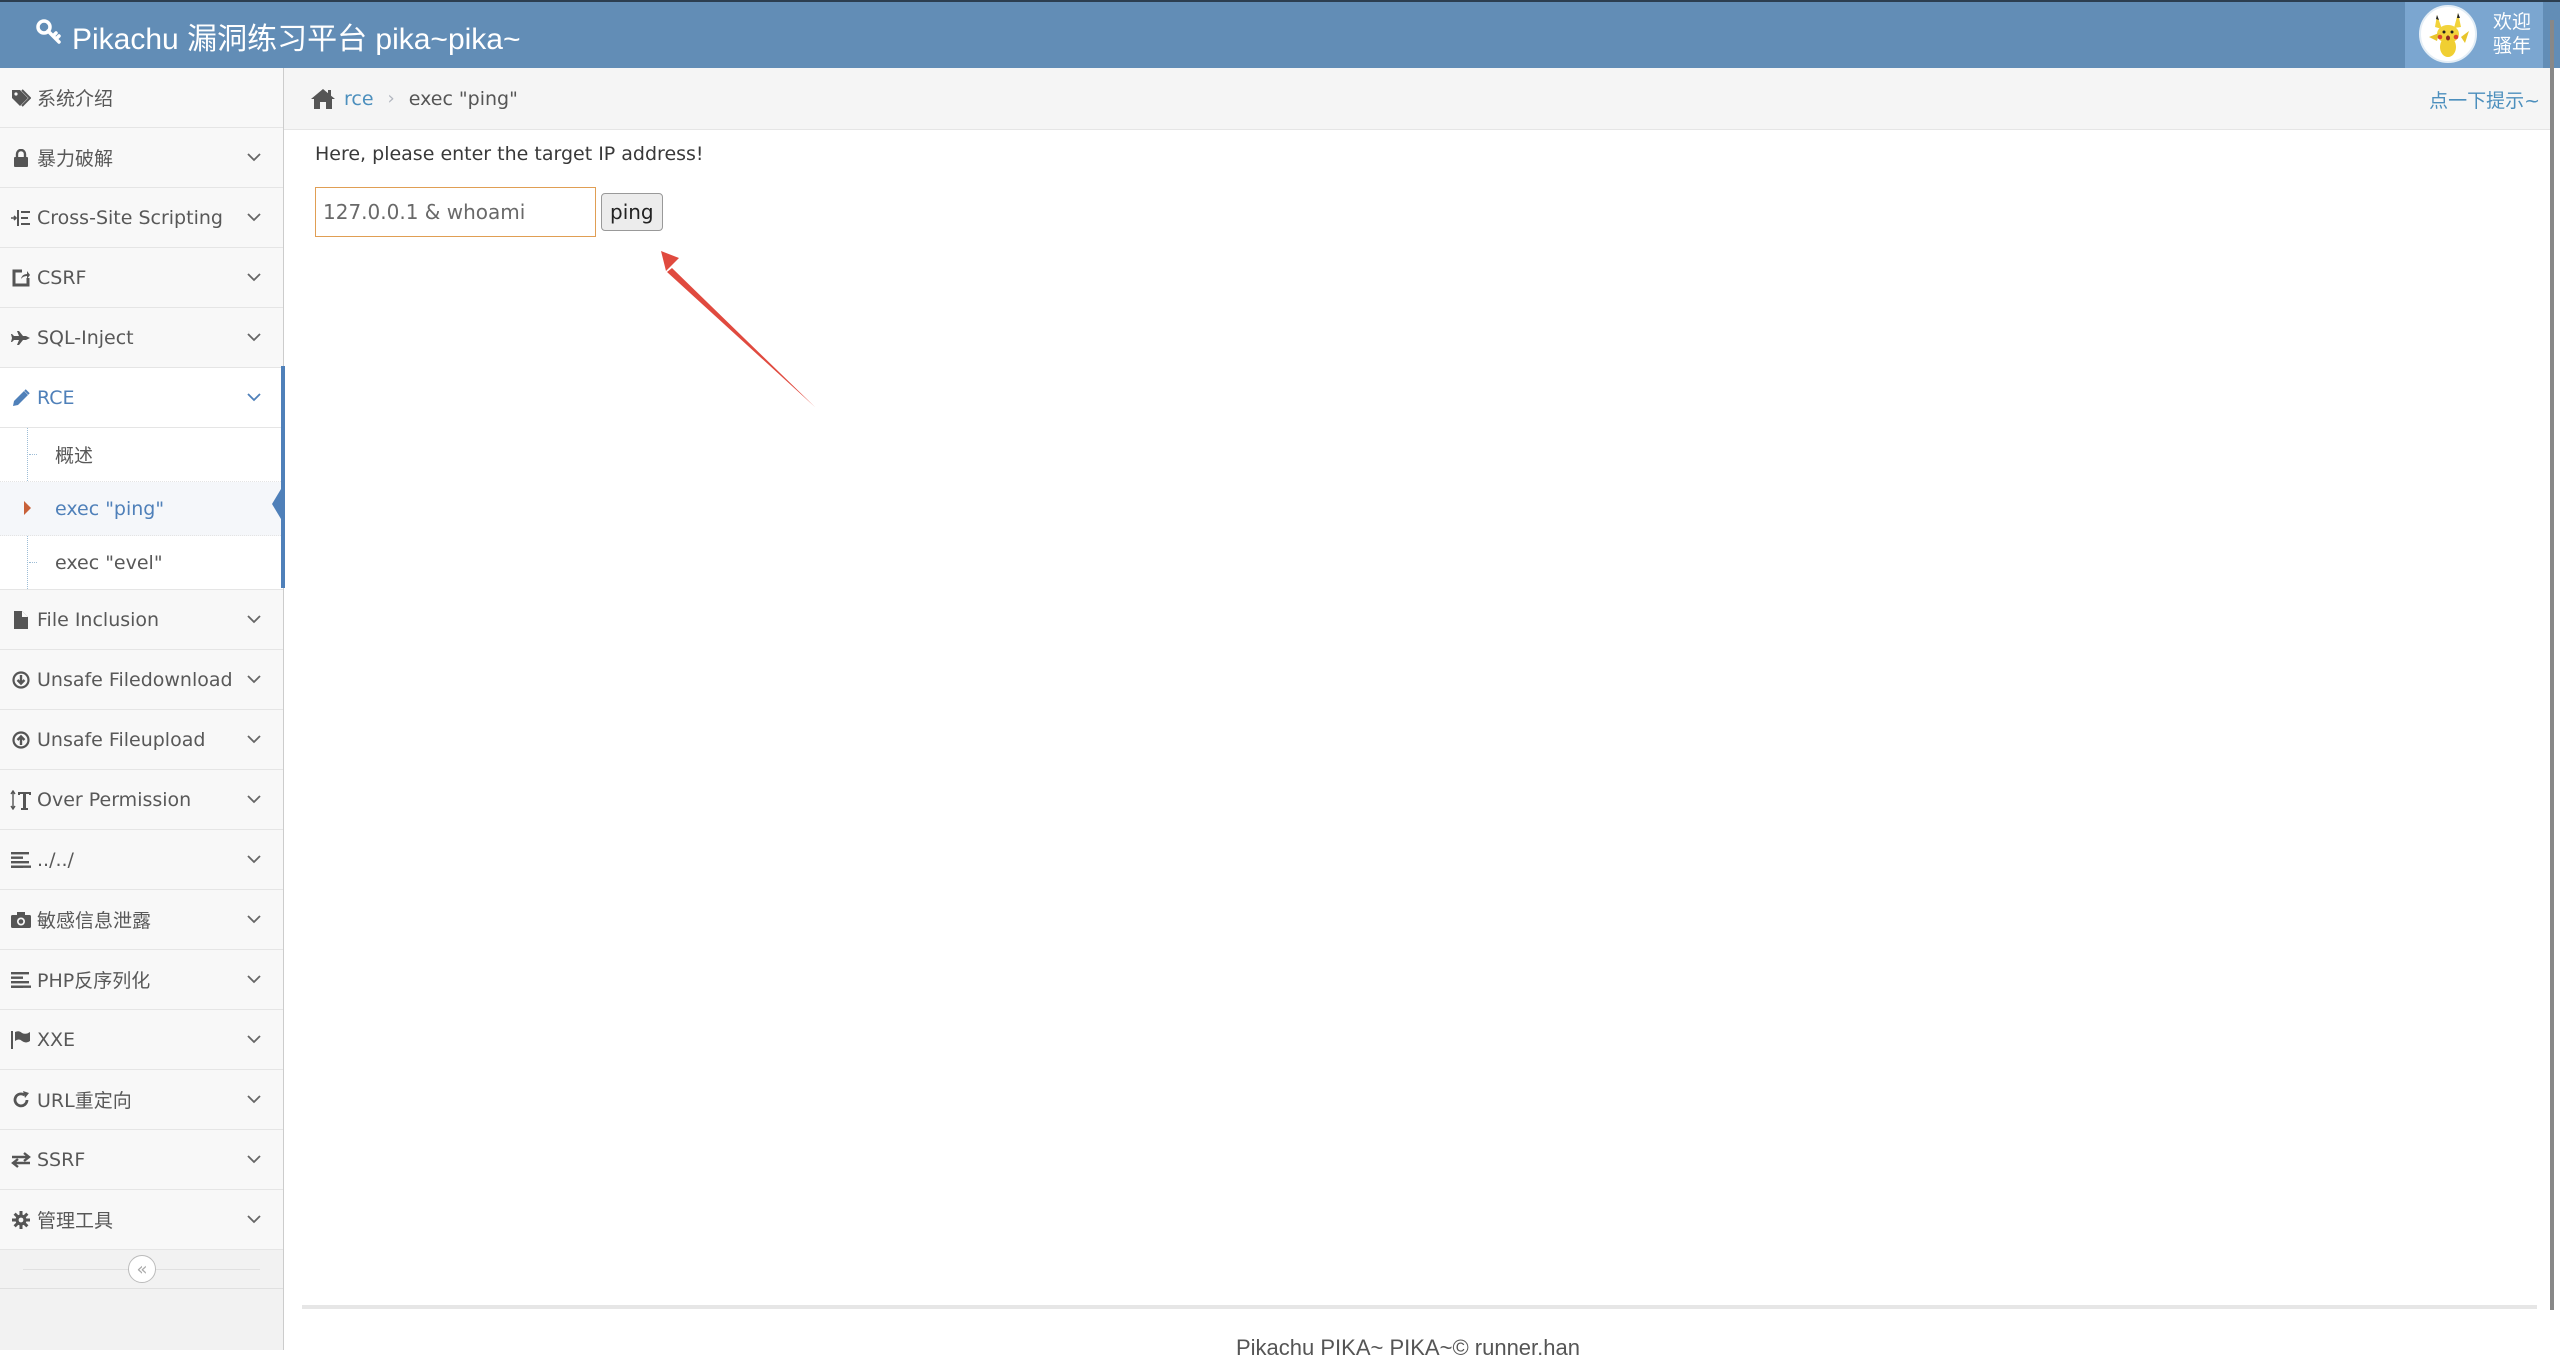  What do you see at coordinates (1280, 34) in the screenshot?
I see `top-navbar: Pikachu 漏洞练习平台 pika~pika~ 欢迎 骚年` at bounding box center [1280, 34].